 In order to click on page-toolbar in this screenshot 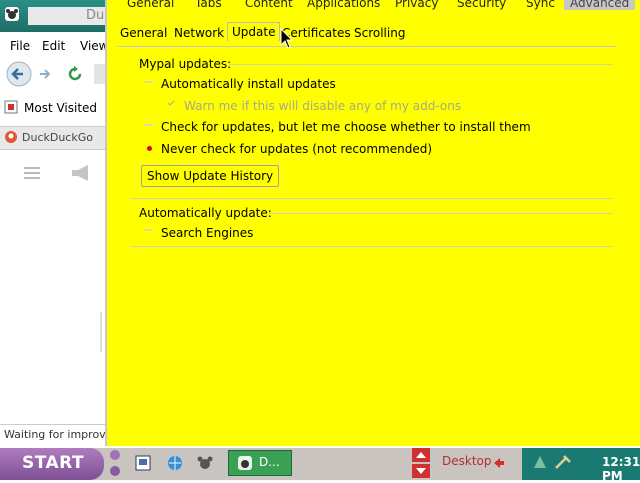, I will do `click(55, 174)`.